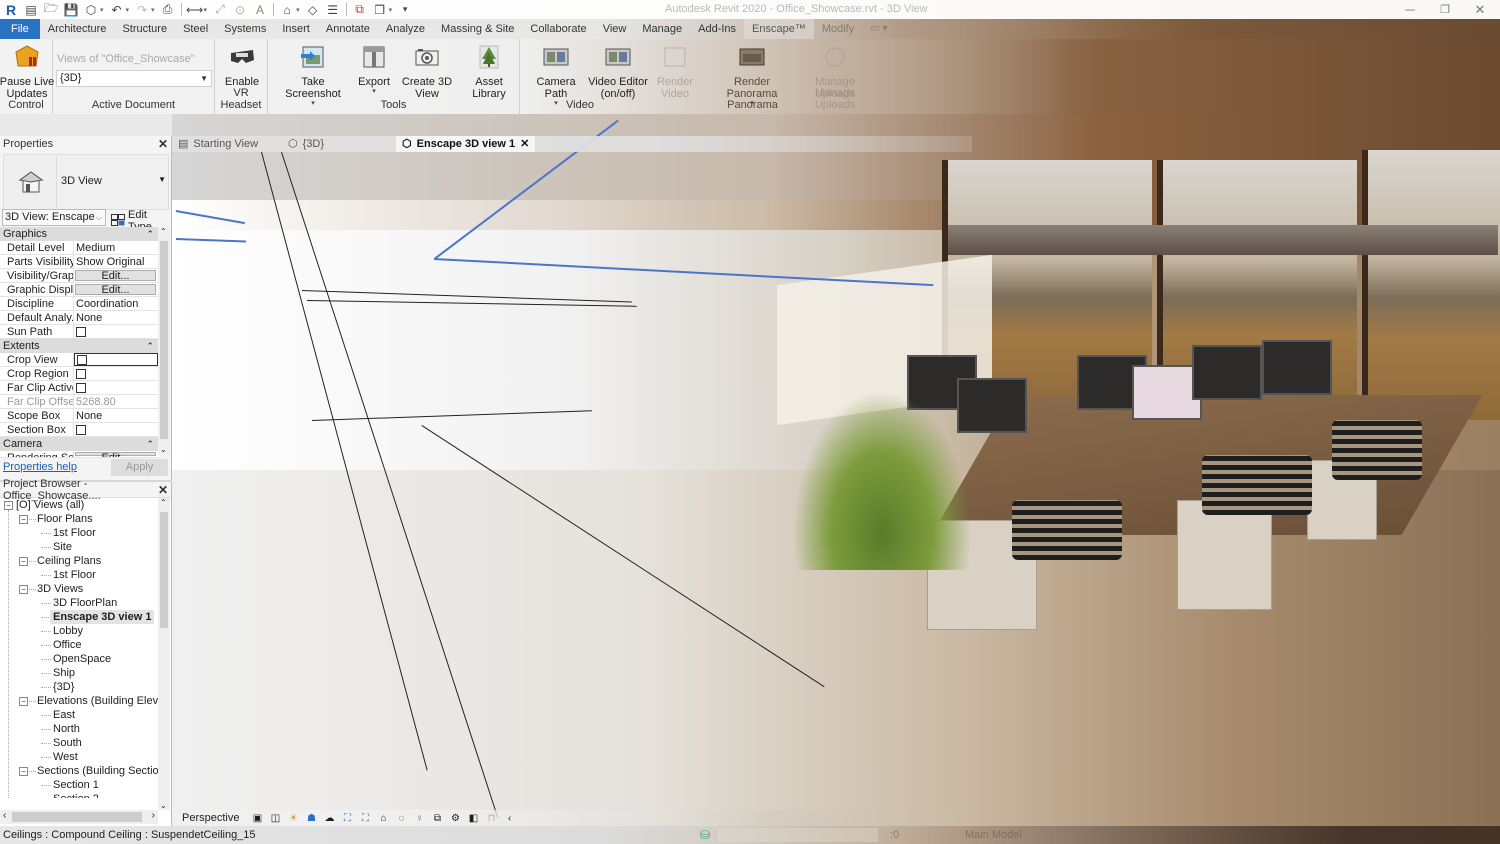  What do you see at coordinates (67, 645) in the screenshot?
I see `tree-item: Office` at bounding box center [67, 645].